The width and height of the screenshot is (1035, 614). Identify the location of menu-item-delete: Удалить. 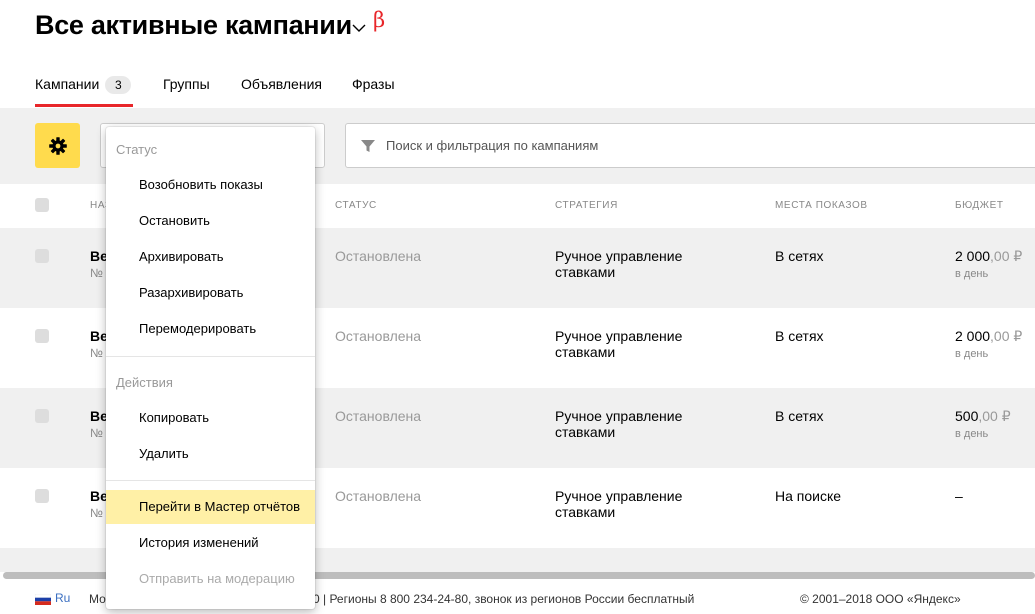
(210, 454).